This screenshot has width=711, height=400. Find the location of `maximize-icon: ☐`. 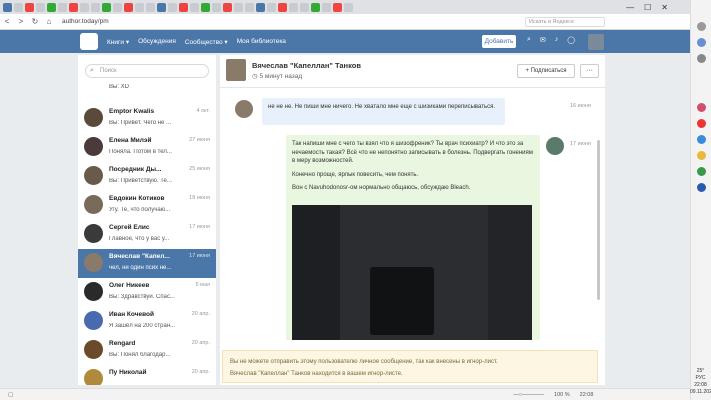

maximize-icon: ☐ is located at coordinates (647, 7).